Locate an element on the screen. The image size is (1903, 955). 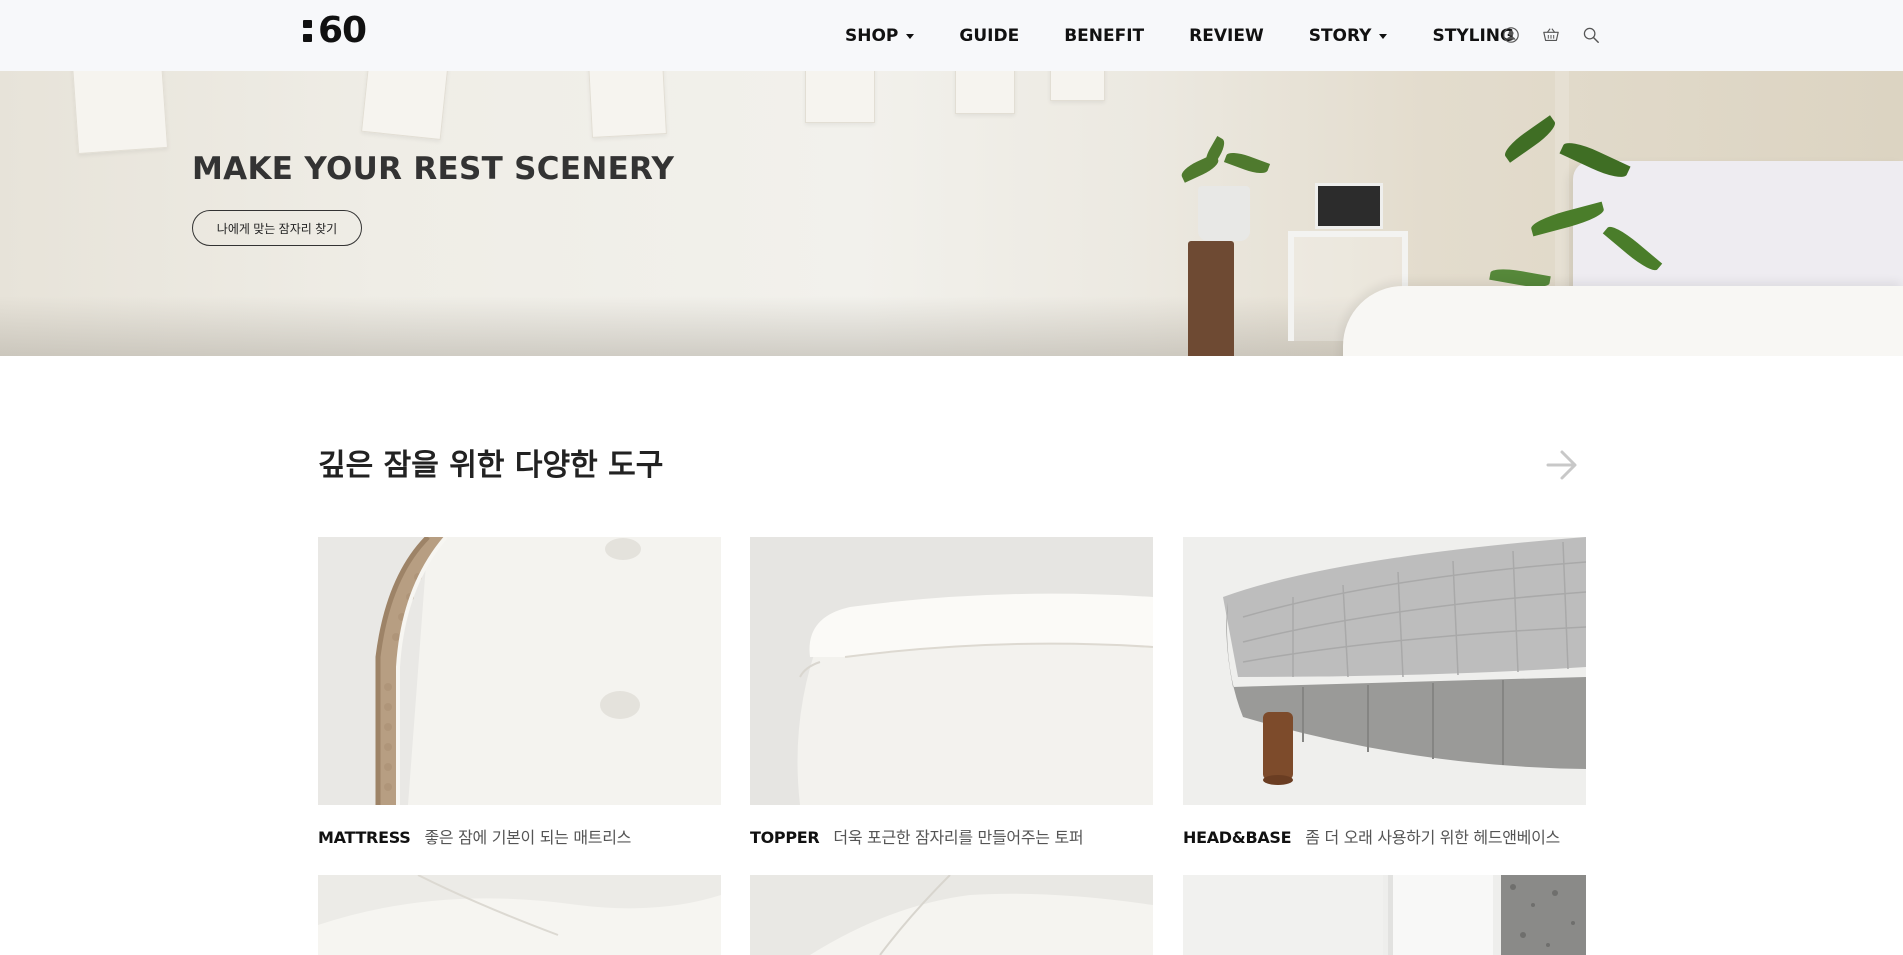
product-description: 좀 더 오래 사용하기 위한 헤드앤베이스 is located at coordinates (1432, 837).